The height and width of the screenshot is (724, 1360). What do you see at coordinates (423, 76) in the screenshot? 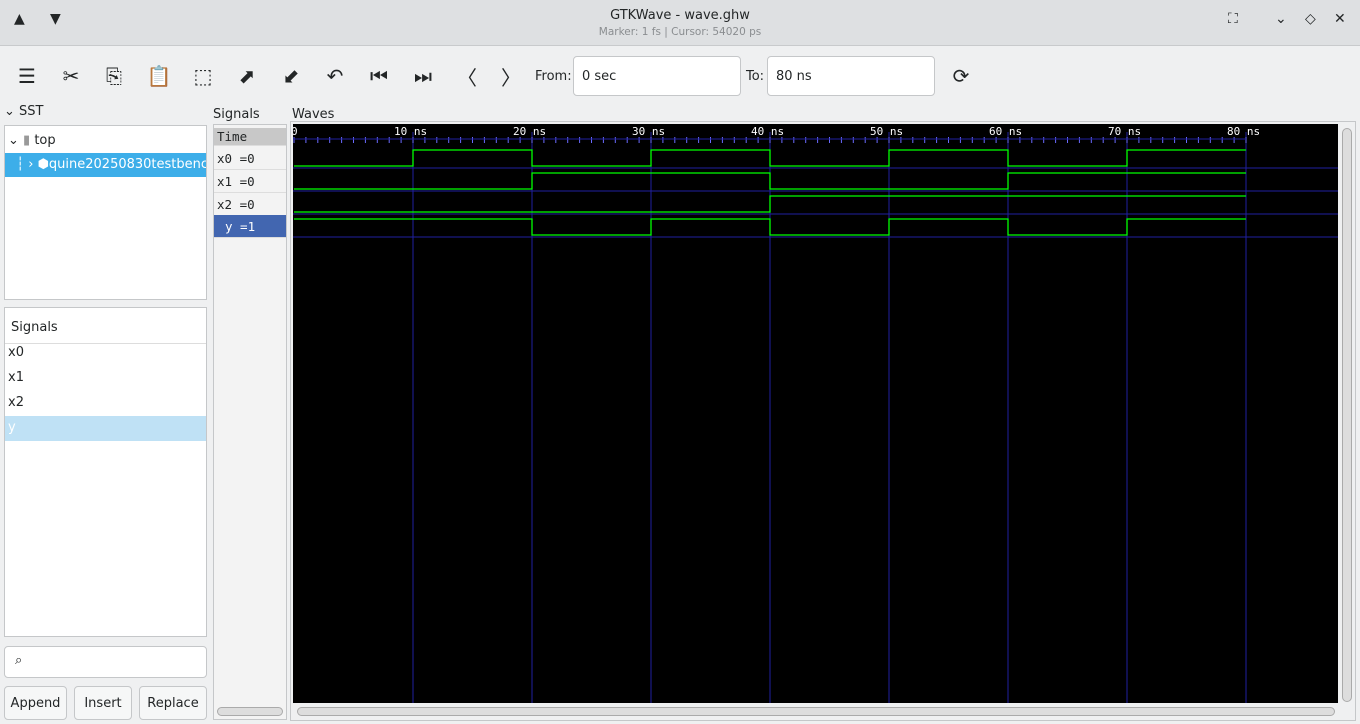
I see `last-icon: ⏭` at bounding box center [423, 76].